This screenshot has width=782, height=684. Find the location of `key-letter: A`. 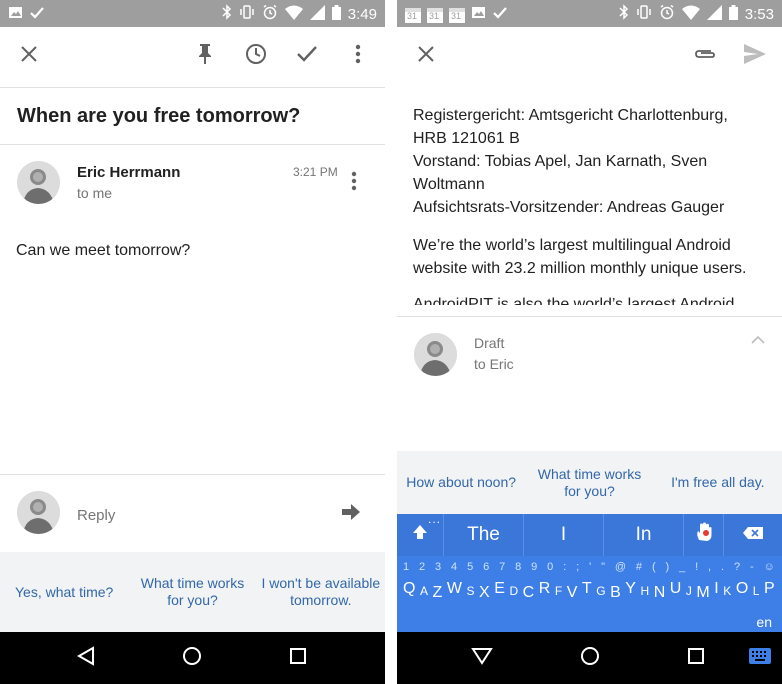

key-letter: A is located at coordinates (424, 593).